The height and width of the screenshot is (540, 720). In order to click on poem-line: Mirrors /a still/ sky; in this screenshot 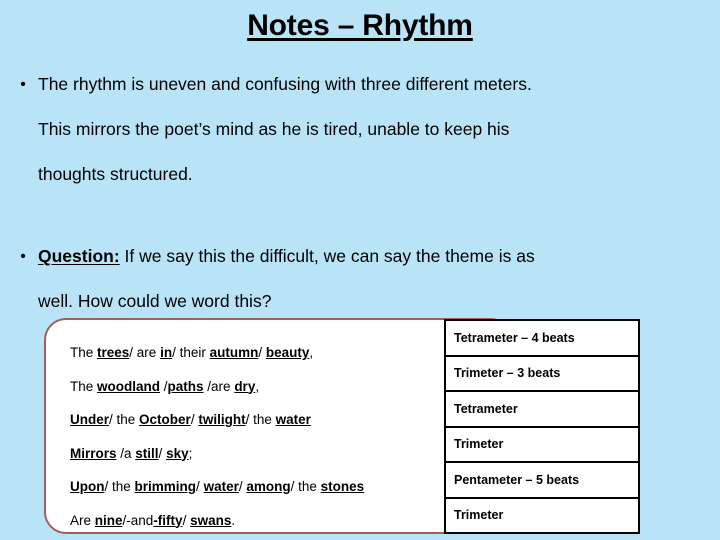, I will do `click(260, 454)`.